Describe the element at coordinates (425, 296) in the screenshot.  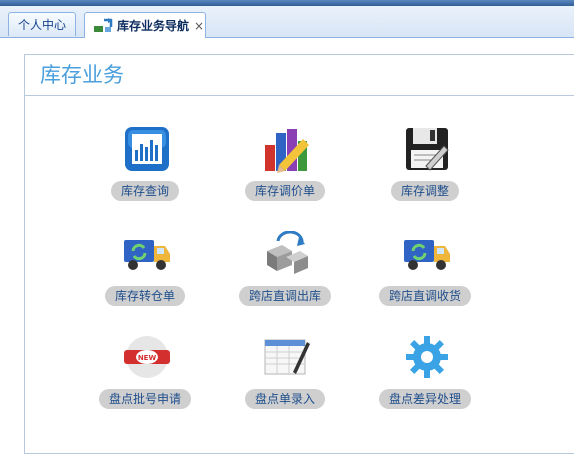
I see `item-label: 跨店直调收货` at that location.